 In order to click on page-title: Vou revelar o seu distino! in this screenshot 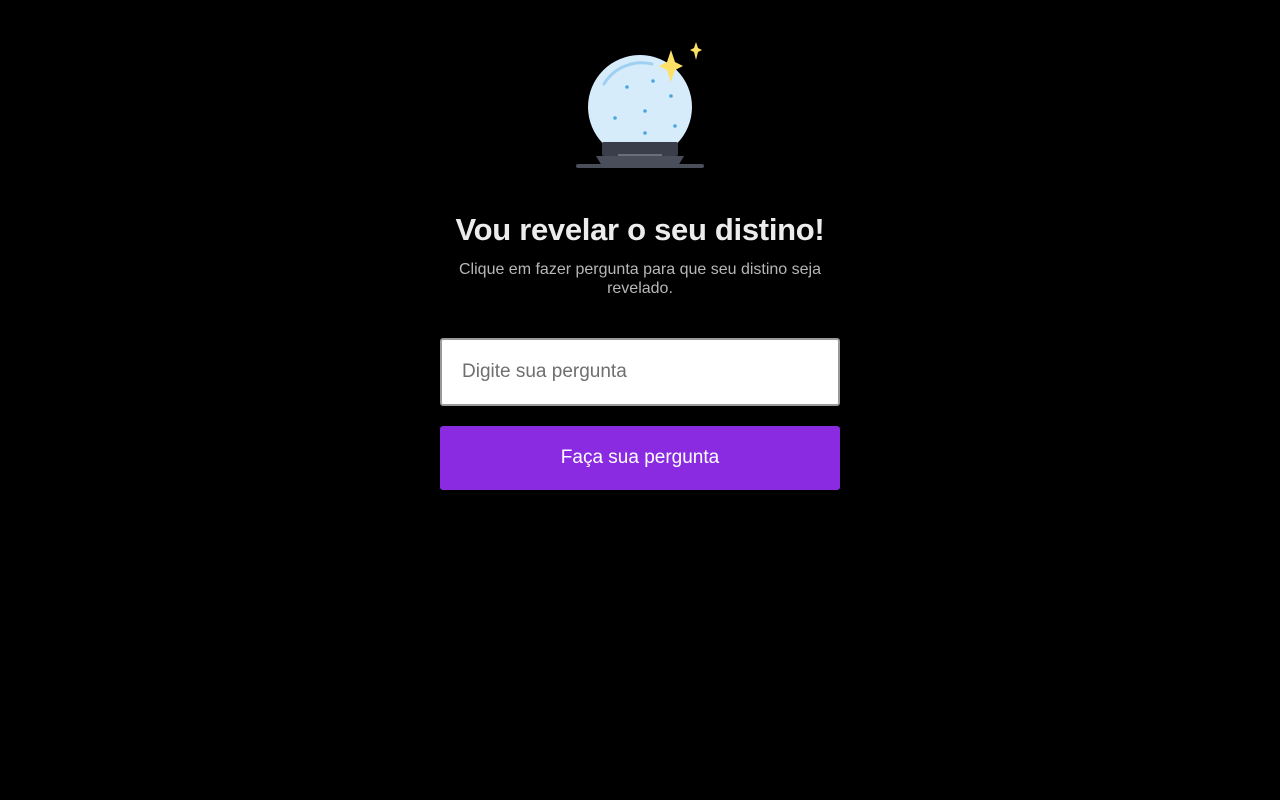, I will do `click(640, 229)`.